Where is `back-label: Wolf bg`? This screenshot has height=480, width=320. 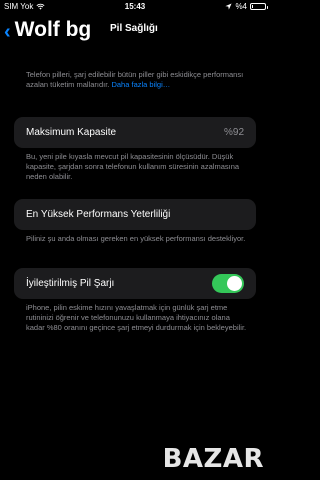
back-label: Wolf bg is located at coordinates (53, 29).